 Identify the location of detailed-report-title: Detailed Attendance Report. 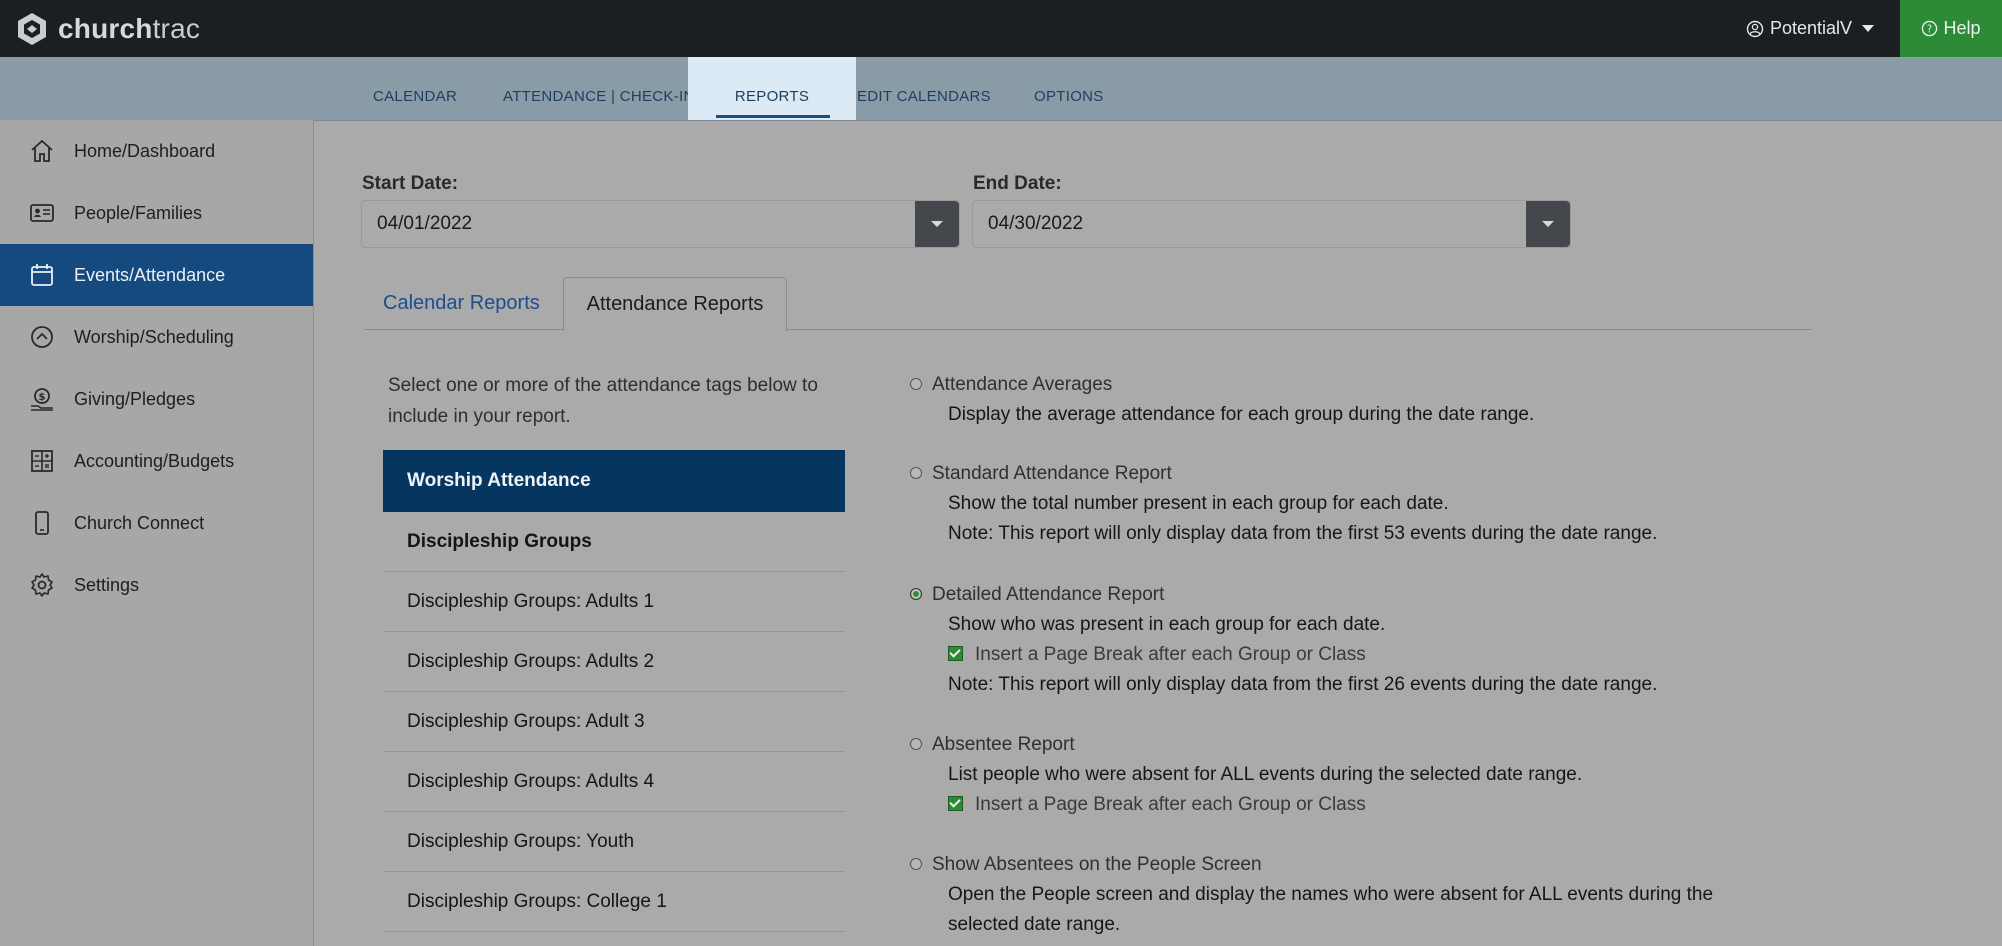
(1048, 594).